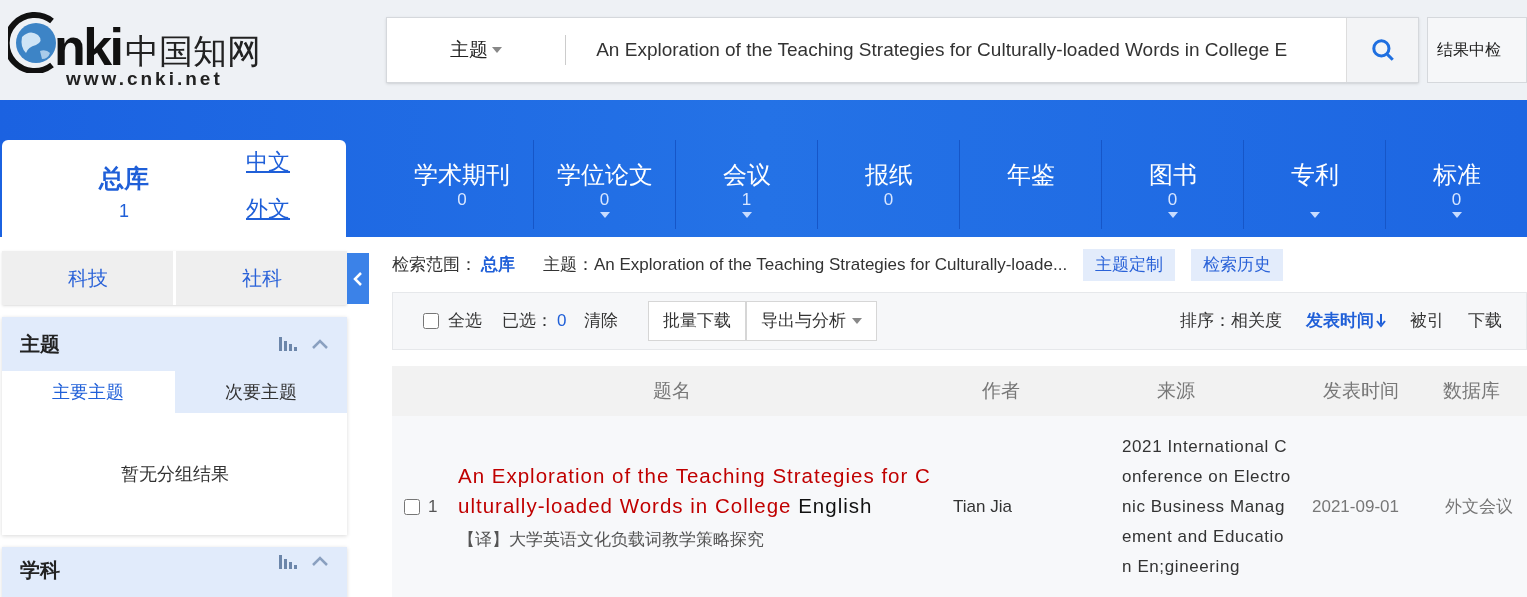  Describe the element at coordinates (611, 539) in the screenshot. I see `translated-title: 【译】大学英语文化负载词教学策略探究` at that location.